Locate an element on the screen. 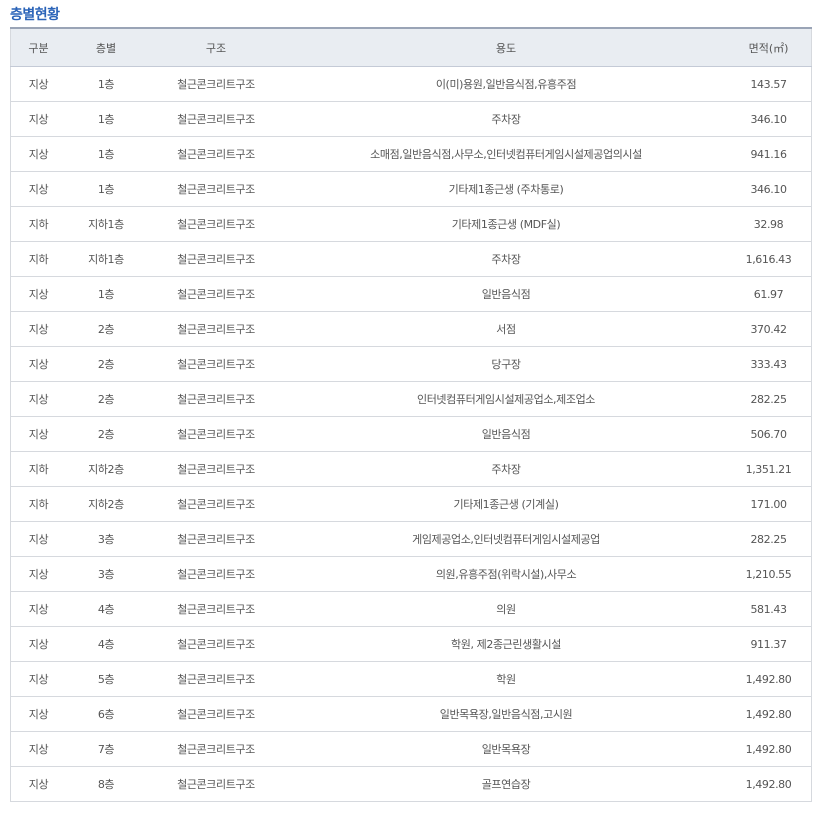 The image size is (822, 817). table-row: 지상 1층 철근콘크리트구조 기타제1종근생 (주차통로) 346.10 is located at coordinates (411, 189).